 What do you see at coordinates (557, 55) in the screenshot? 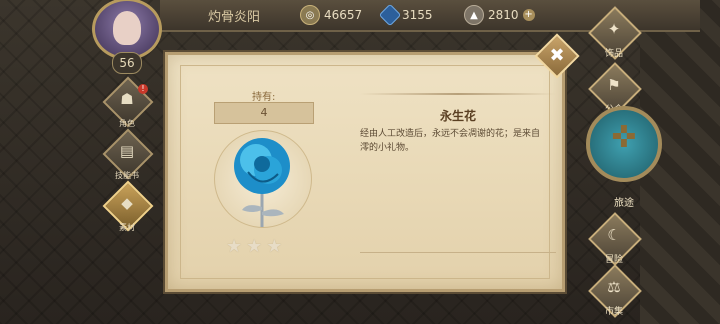
I see `close-icon: ✖` at bounding box center [557, 55].